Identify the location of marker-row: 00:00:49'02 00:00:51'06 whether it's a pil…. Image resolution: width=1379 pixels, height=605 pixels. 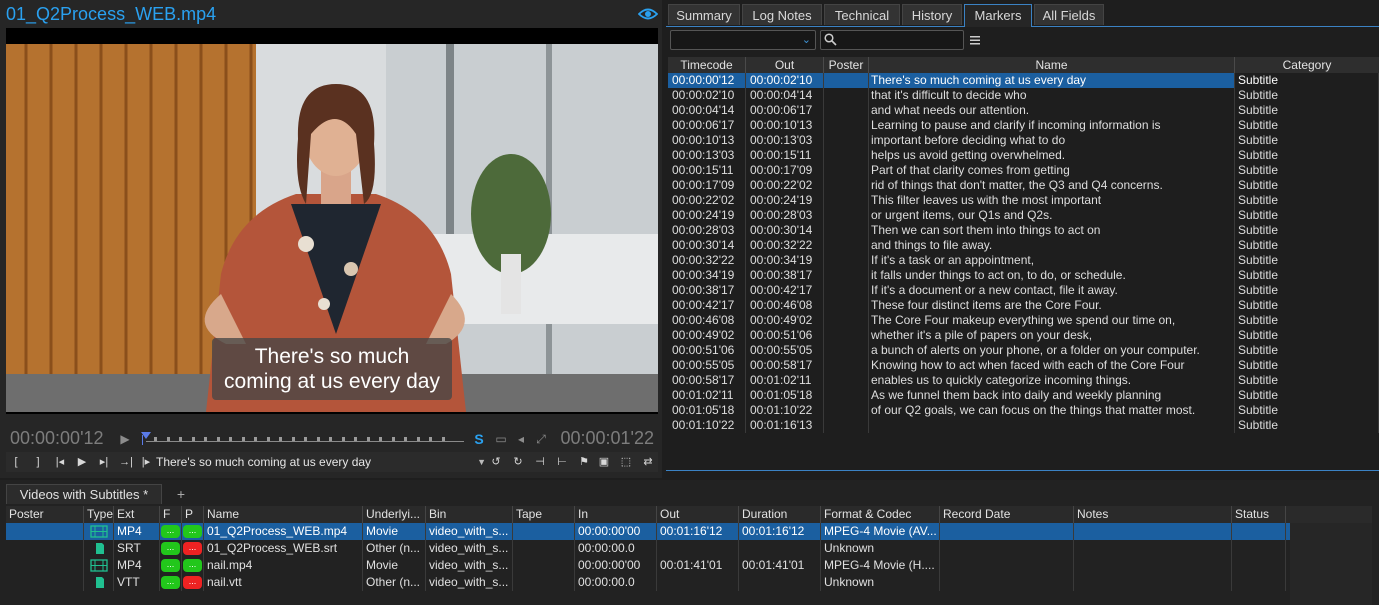
(1023, 335).